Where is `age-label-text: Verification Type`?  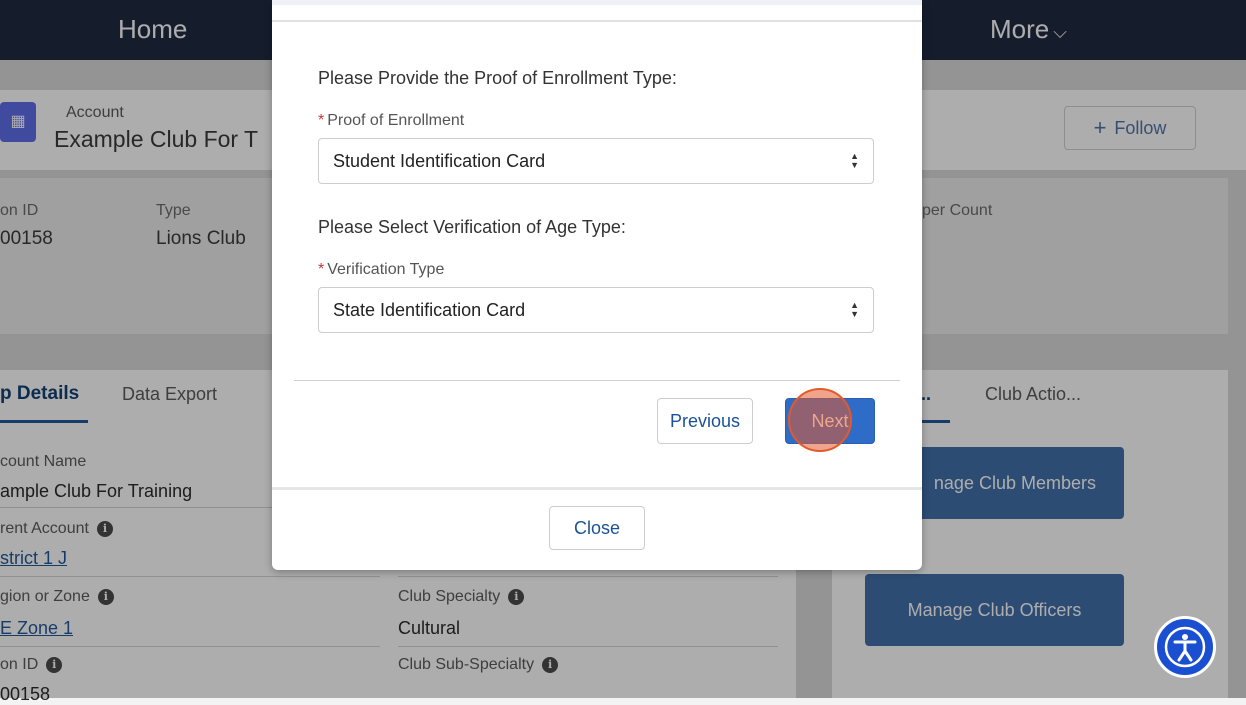 age-label-text: Verification Type is located at coordinates (386, 269).